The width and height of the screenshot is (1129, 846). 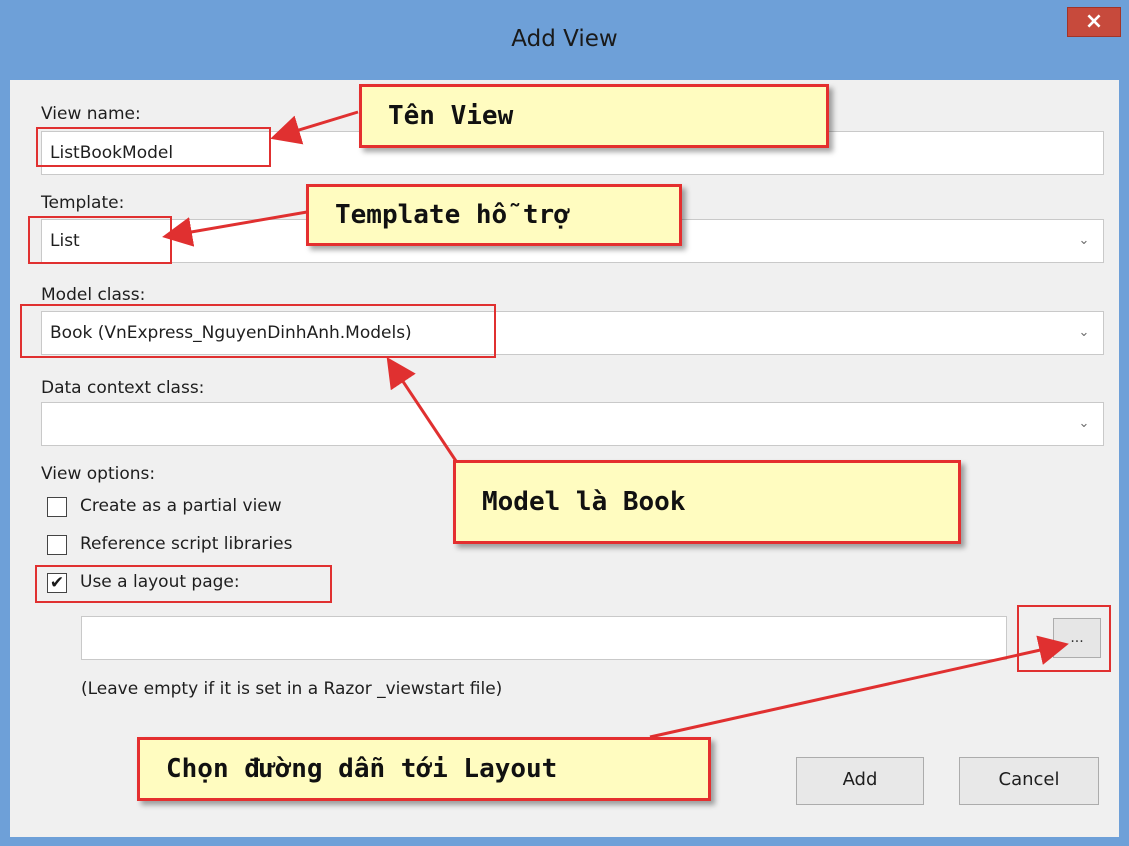 What do you see at coordinates (859, 687) in the screenshot?
I see `arrow-layout` at bounding box center [859, 687].